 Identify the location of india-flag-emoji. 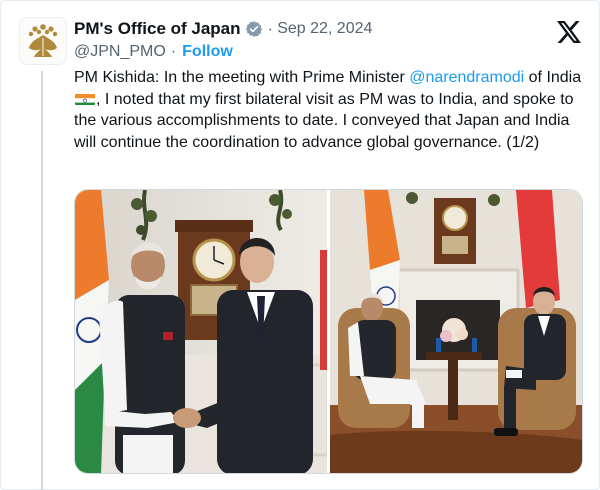
(85, 98).